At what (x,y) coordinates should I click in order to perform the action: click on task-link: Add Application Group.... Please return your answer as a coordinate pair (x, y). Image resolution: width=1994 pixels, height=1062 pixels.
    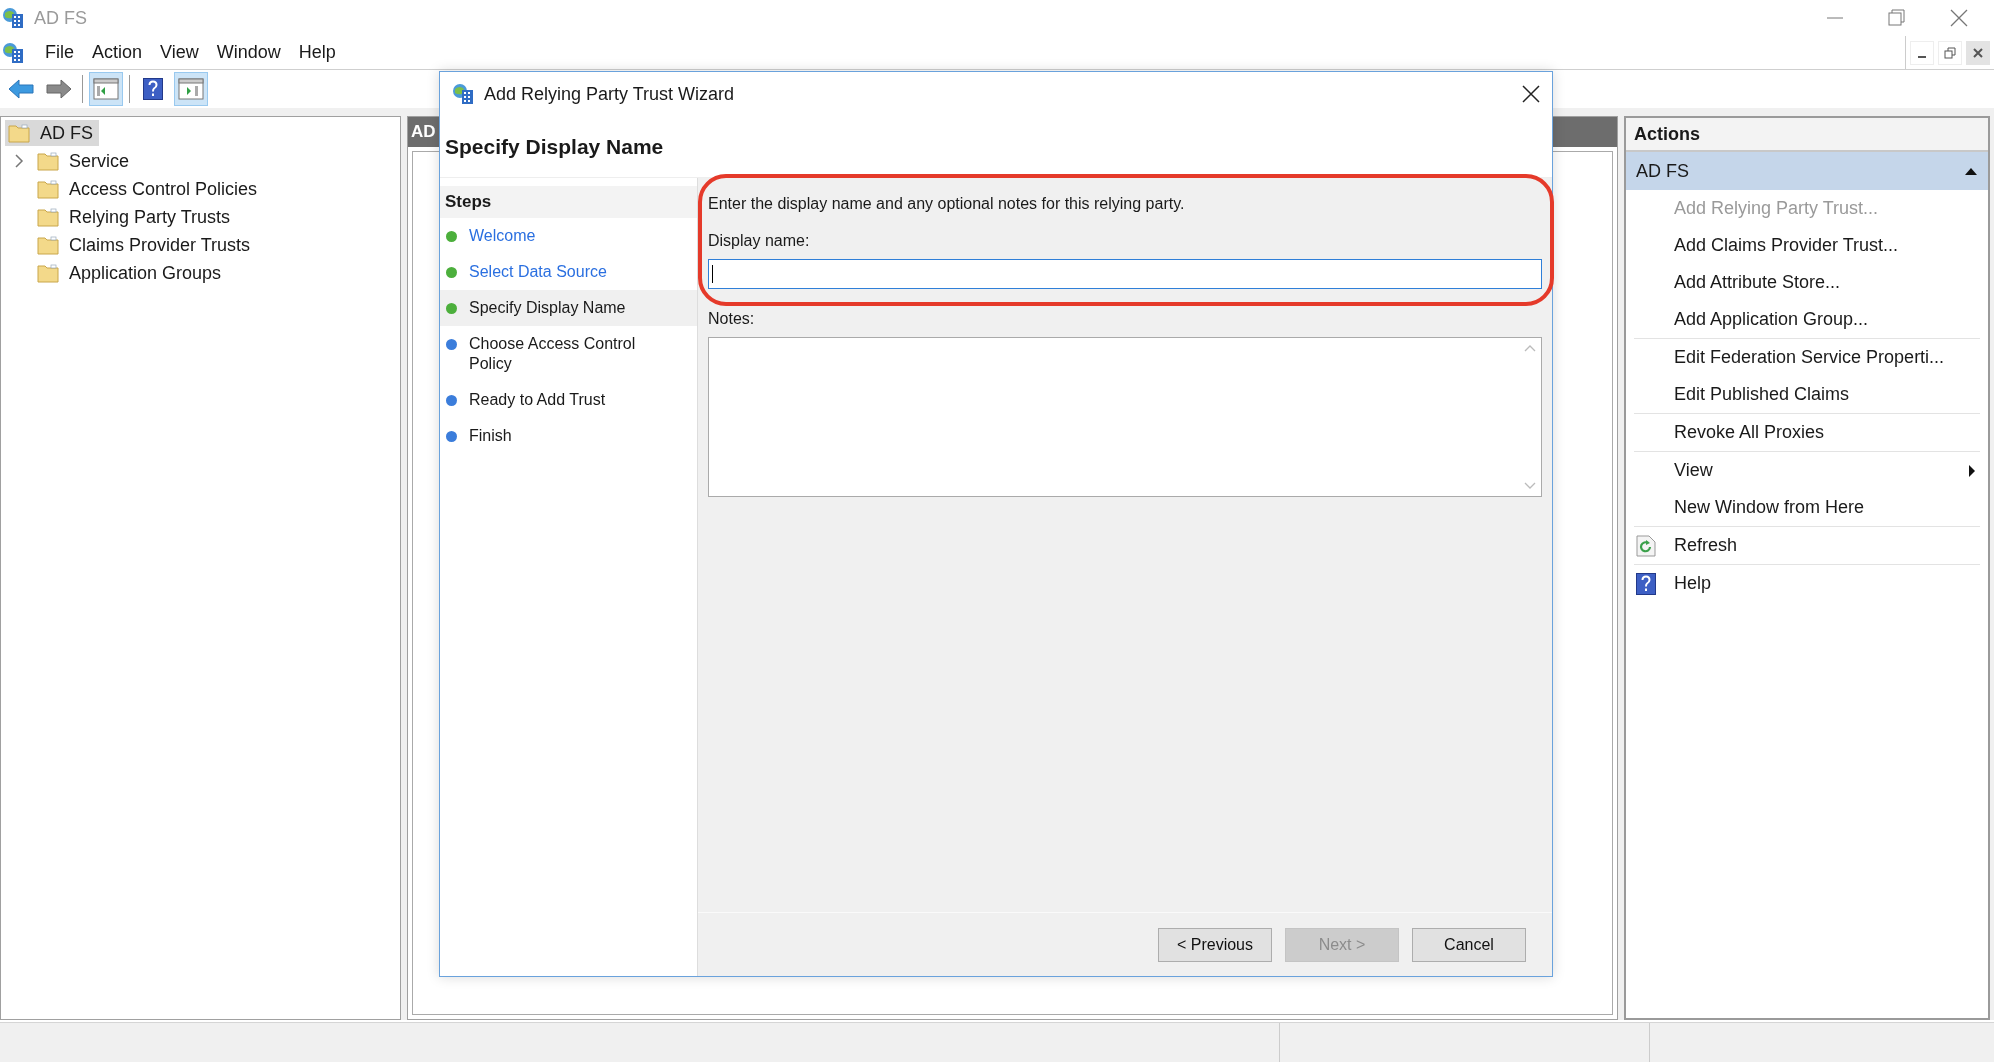
    Looking at the image, I should click on (1807, 319).